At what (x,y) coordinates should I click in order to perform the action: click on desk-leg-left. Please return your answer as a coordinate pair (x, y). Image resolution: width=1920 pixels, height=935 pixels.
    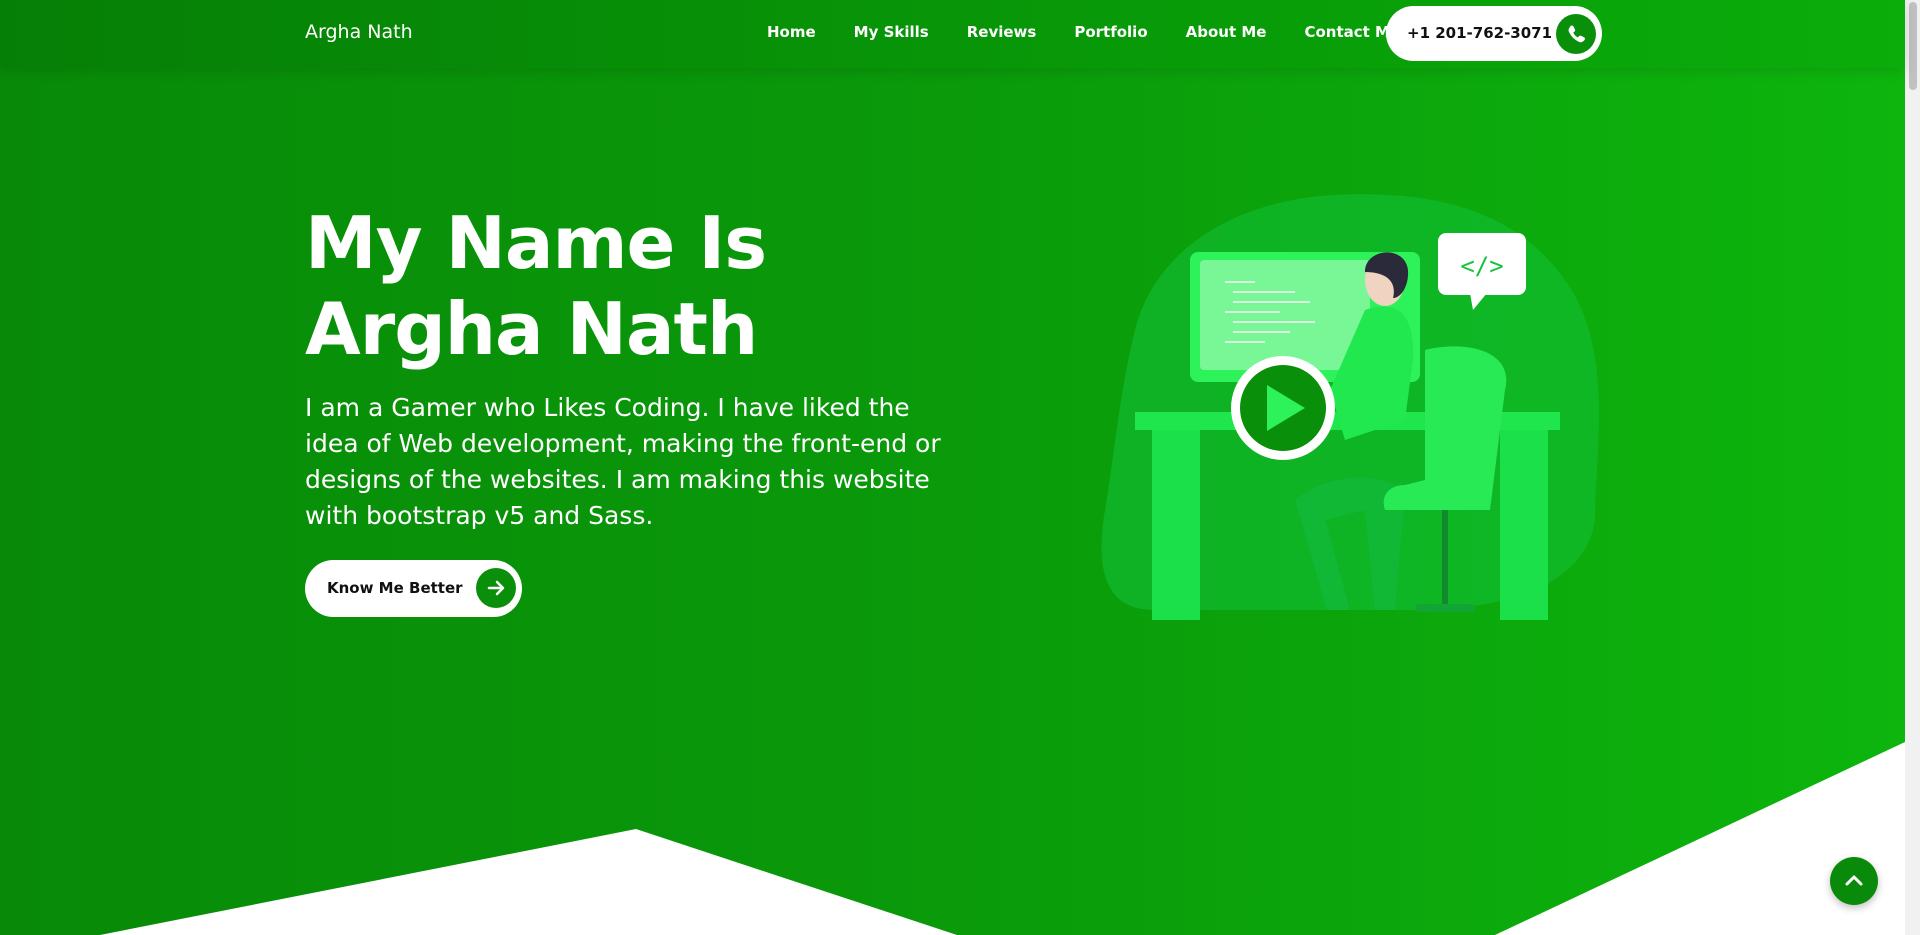
    Looking at the image, I should click on (1176, 525).